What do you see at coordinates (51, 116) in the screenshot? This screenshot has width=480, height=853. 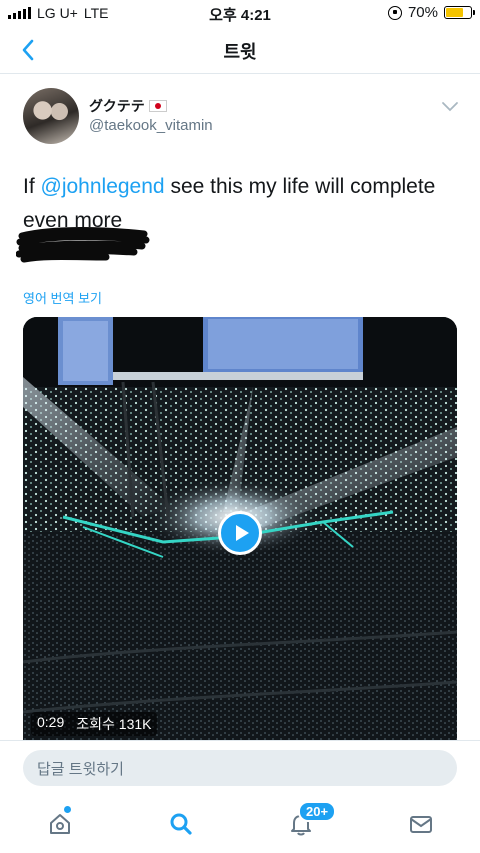 I see `avatar` at bounding box center [51, 116].